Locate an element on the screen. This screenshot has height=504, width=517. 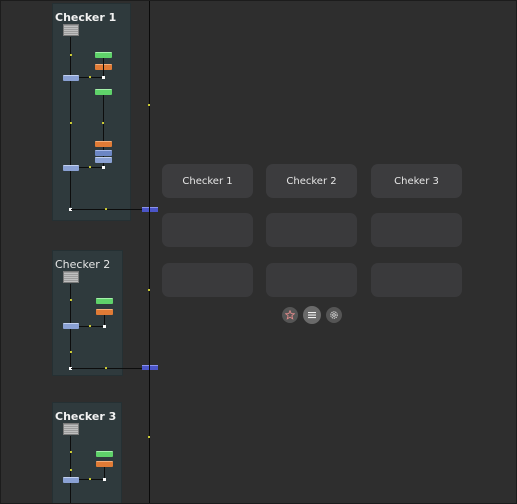
checker-3-button: Cheker 3 is located at coordinates (416, 181).